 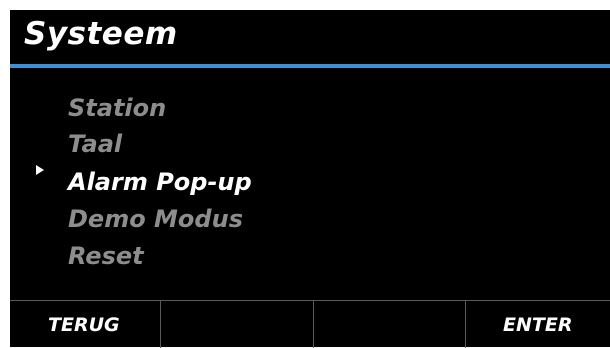 I want to click on selection-pointer-icon, so click(x=40, y=170).